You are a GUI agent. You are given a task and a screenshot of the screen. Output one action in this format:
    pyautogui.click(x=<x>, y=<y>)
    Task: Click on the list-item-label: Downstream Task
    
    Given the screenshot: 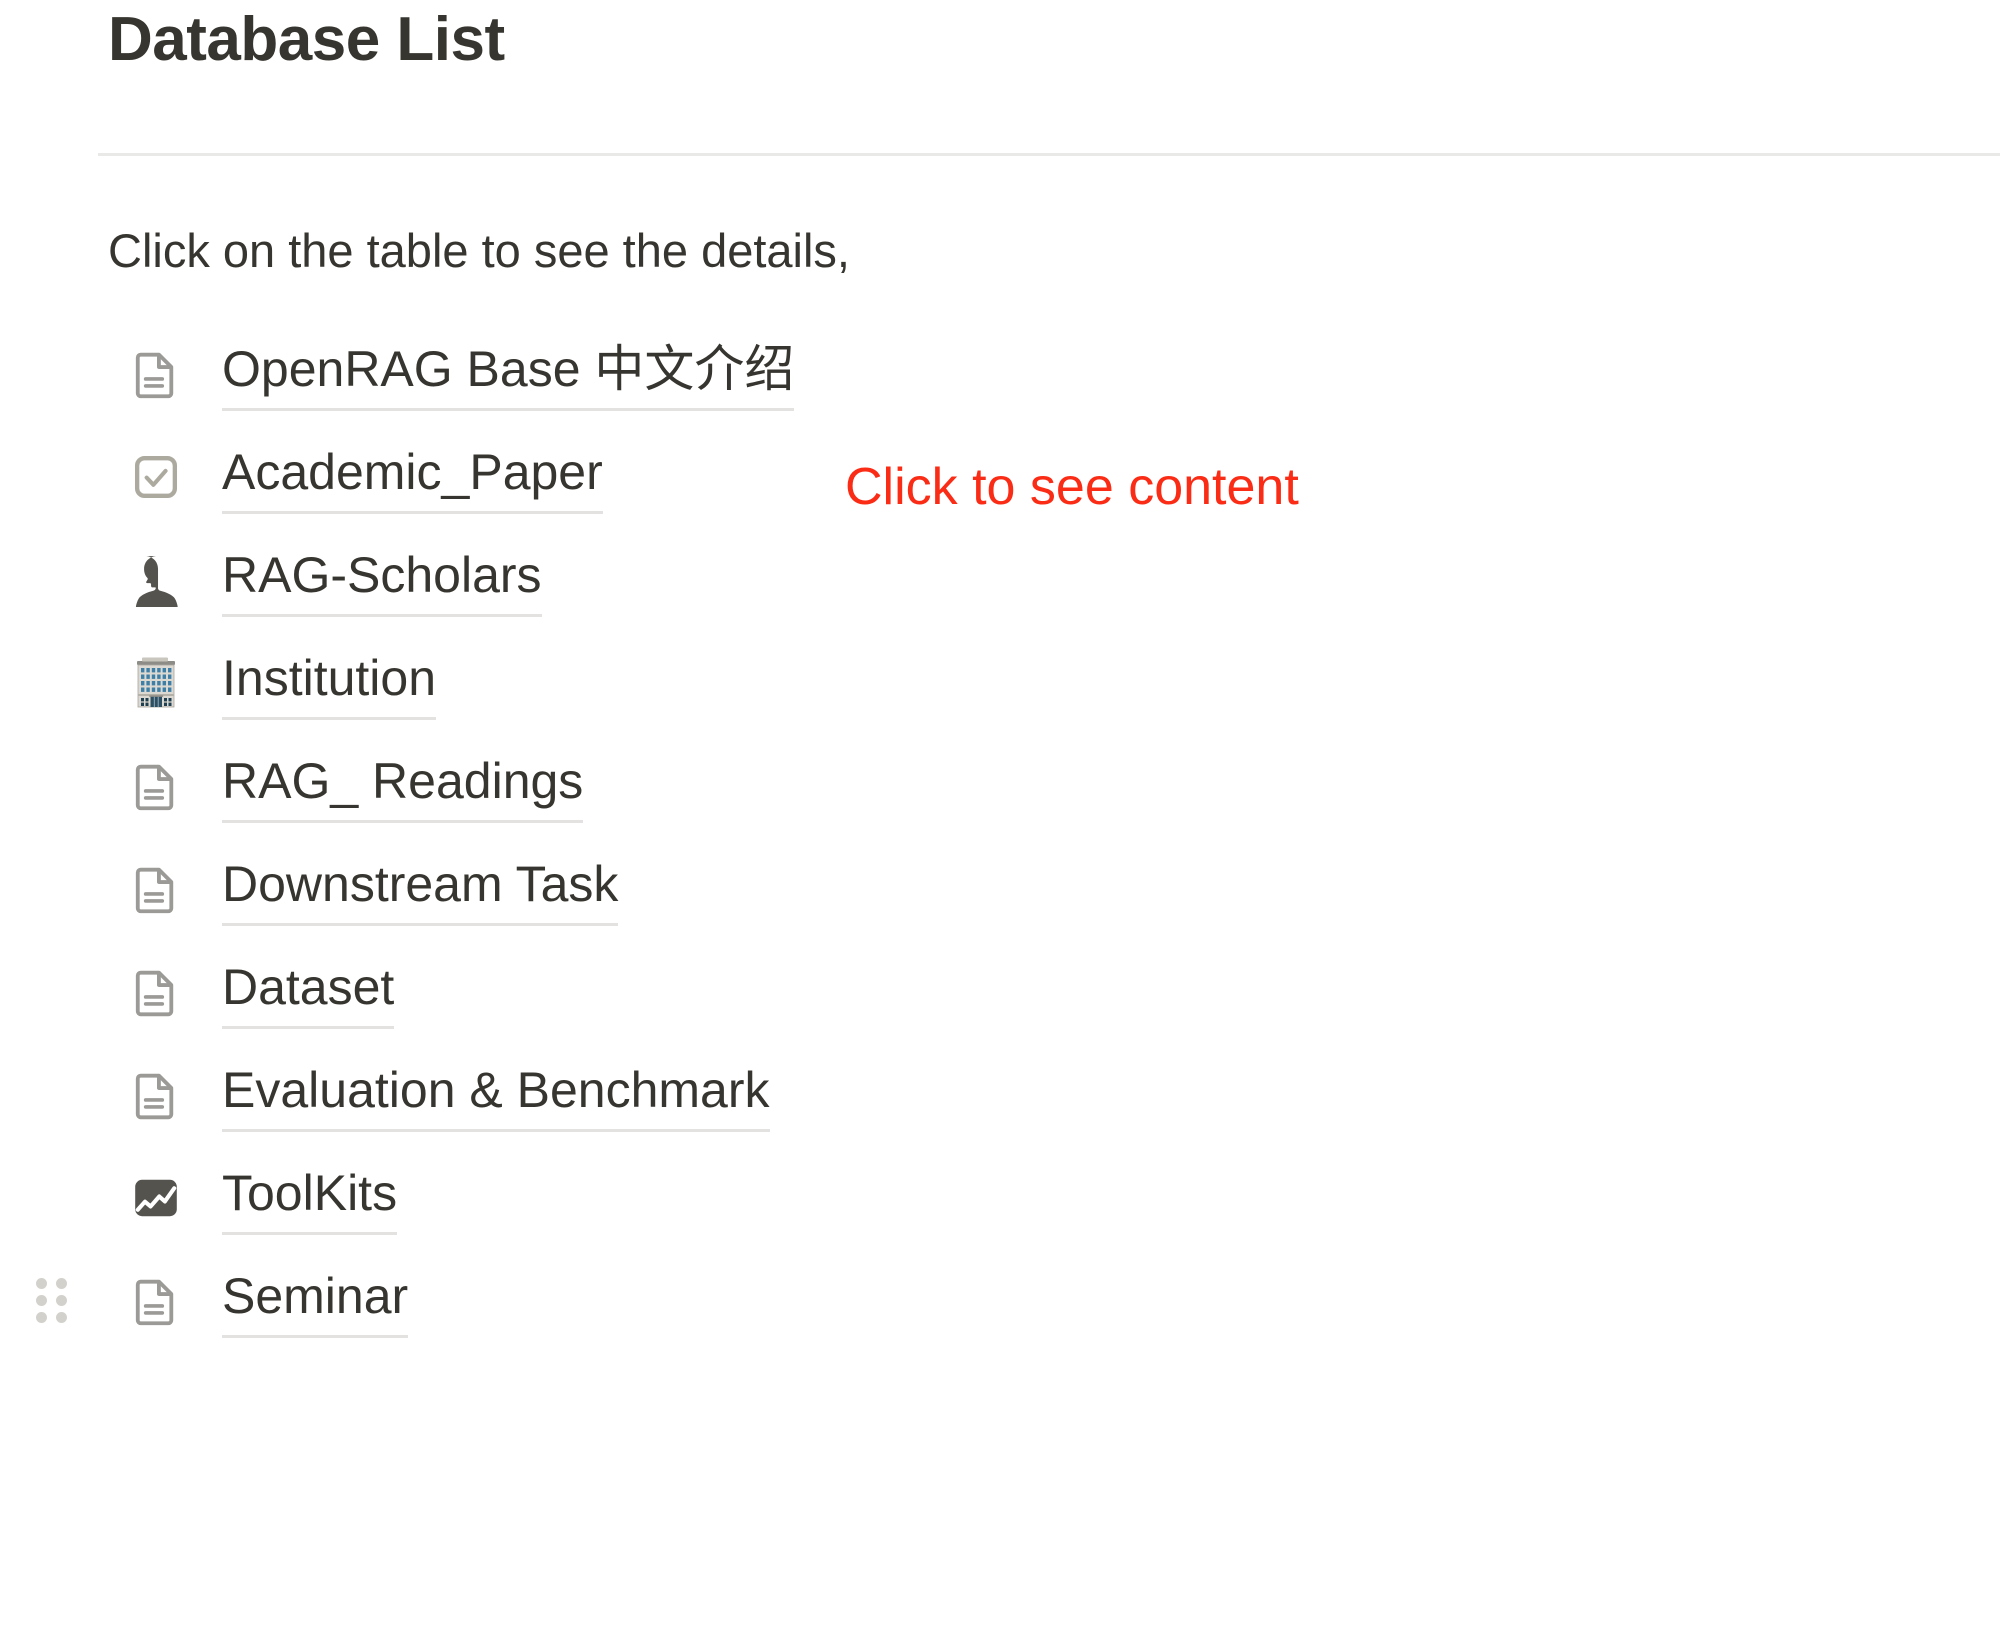 What is the action you would take?
    pyautogui.click(x=420, y=889)
    